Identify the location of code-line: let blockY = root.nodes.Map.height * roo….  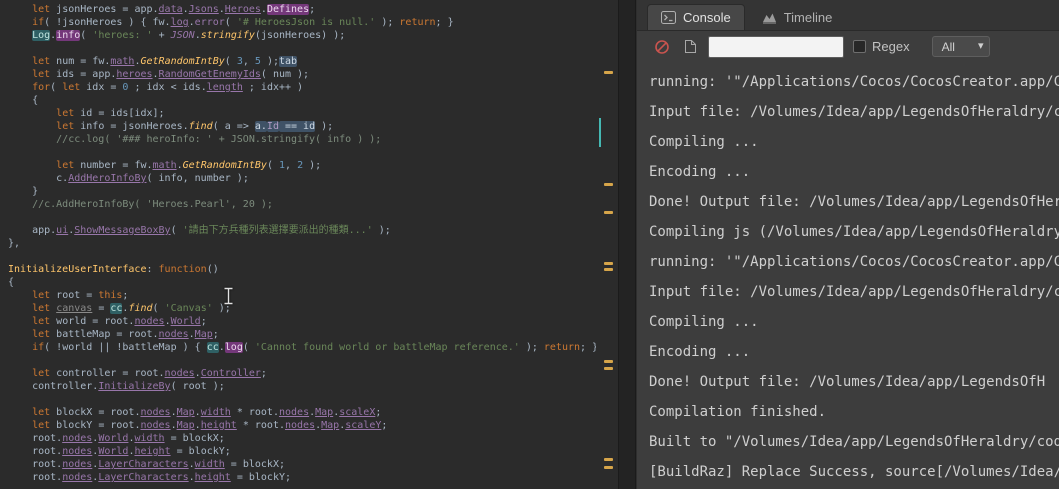
(302, 425).